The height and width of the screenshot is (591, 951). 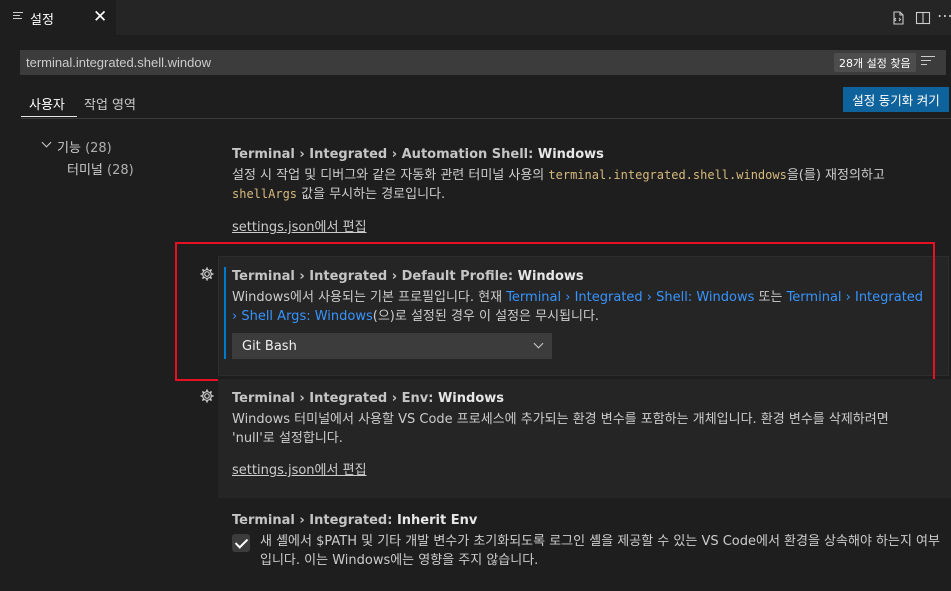 What do you see at coordinates (770, 297) in the screenshot?
I see `desc-text: 또는` at bounding box center [770, 297].